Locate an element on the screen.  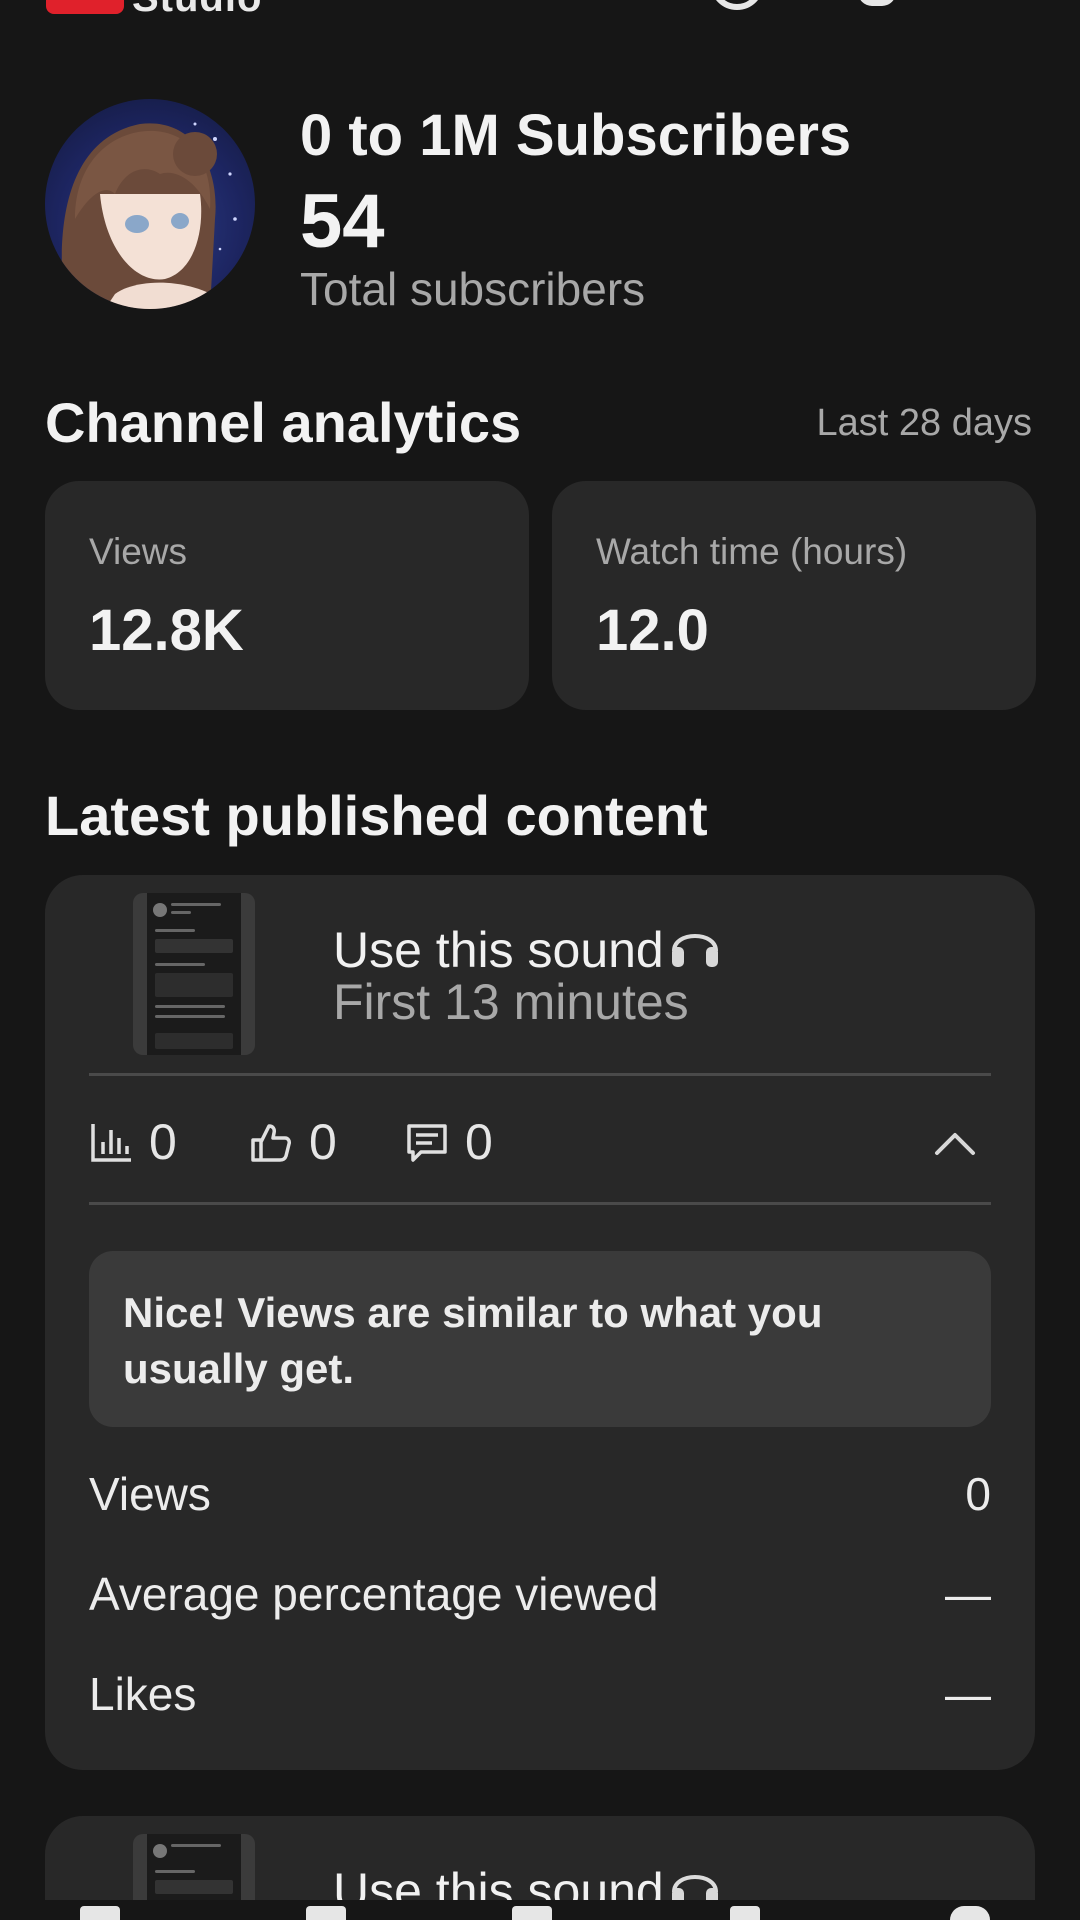
channel-name: 0 to 1M Subscribers is located at coordinates (576, 135).